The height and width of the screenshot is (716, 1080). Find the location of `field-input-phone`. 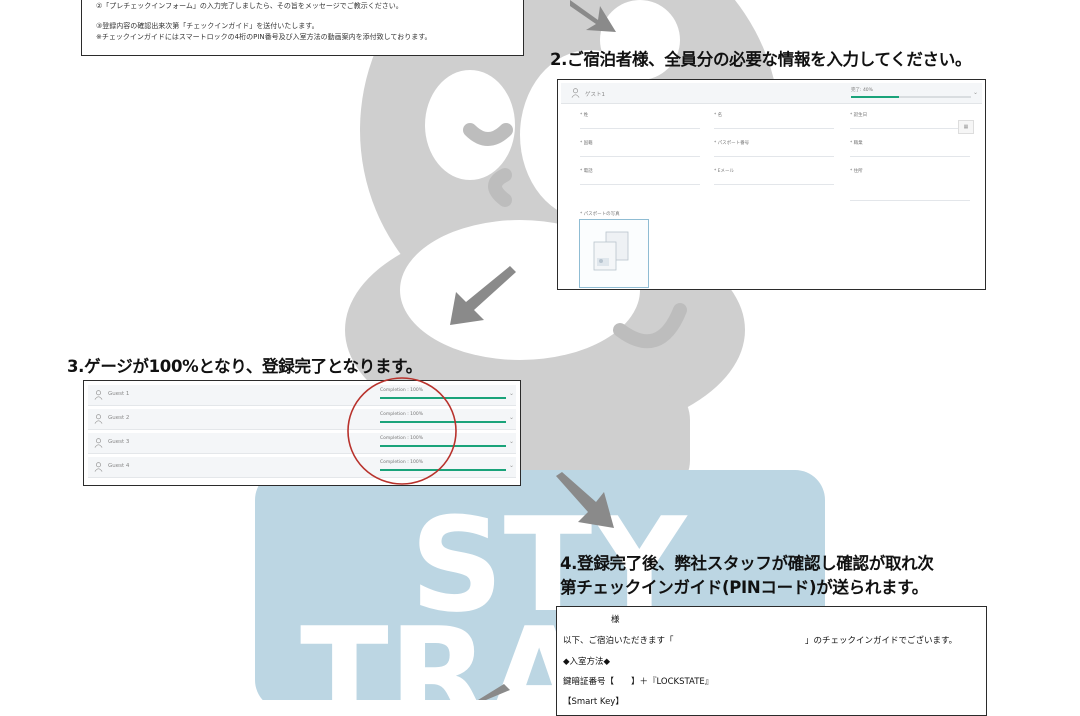

field-input-phone is located at coordinates (640, 184).